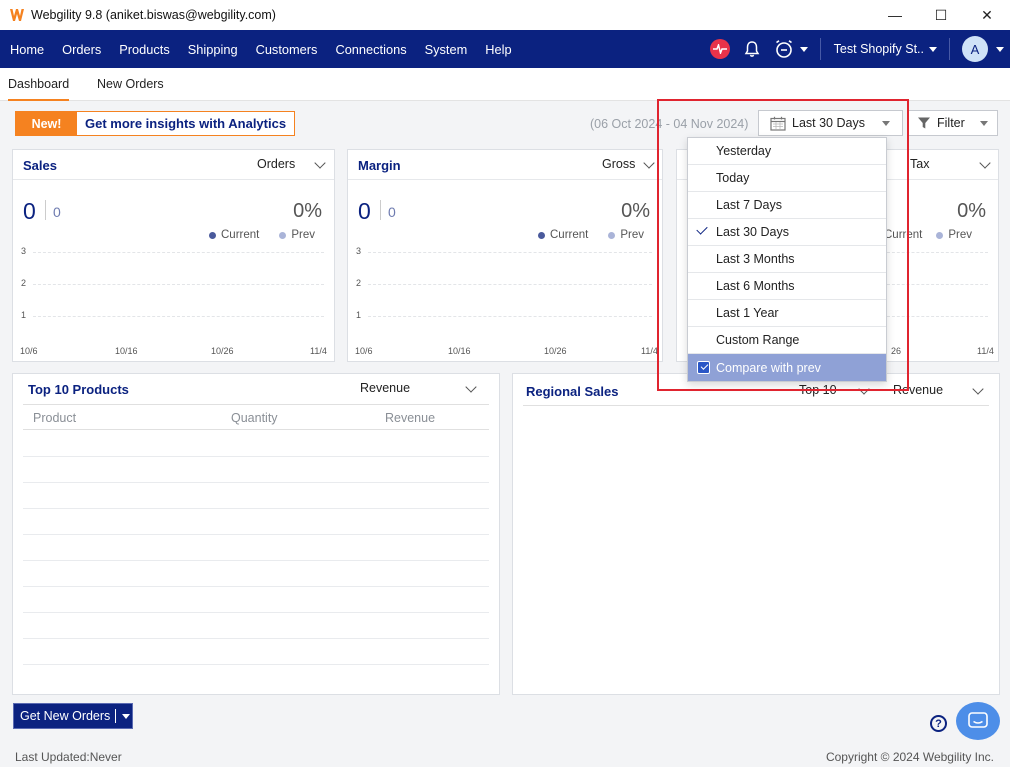 The image size is (1010, 767). I want to click on top-products-metric-selector: Revenue, so click(385, 388).